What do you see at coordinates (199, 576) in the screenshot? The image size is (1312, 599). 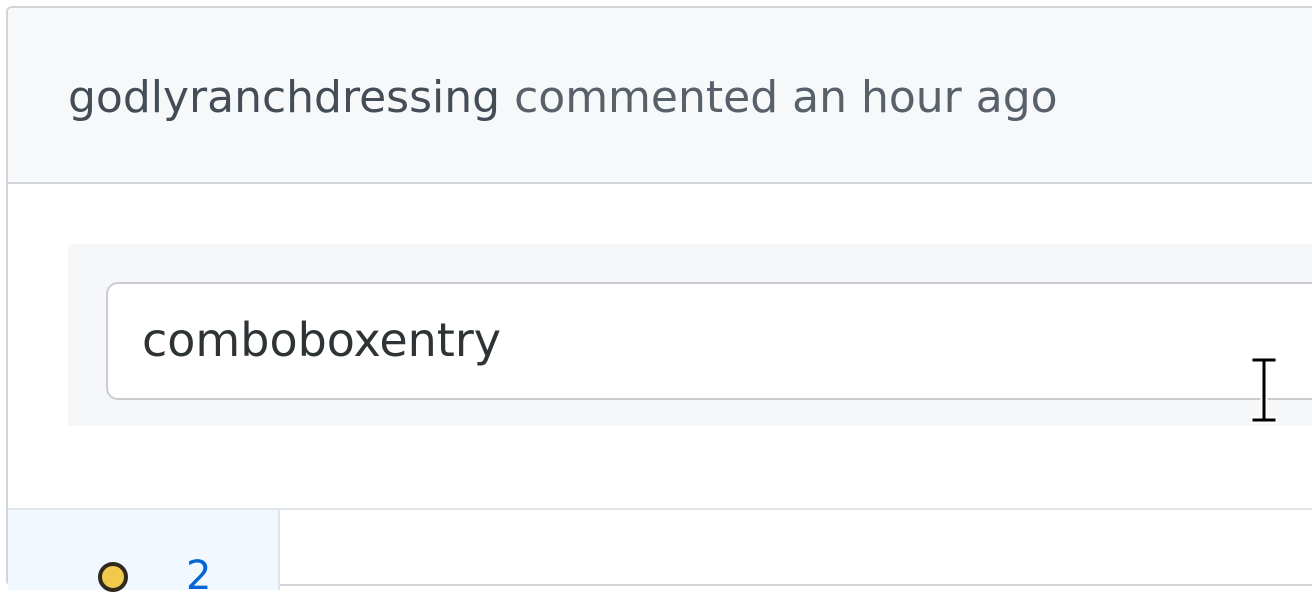 I see `reaction-count: 2` at bounding box center [199, 576].